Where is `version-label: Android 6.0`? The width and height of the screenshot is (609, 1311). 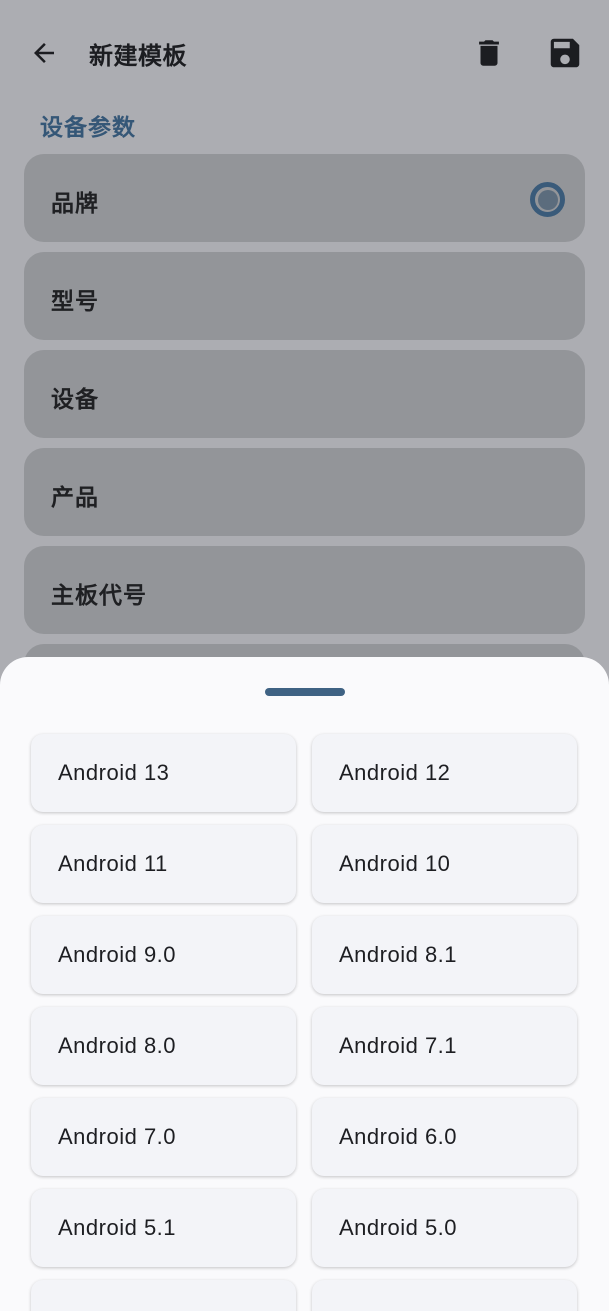 version-label: Android 6.0 is located at coordinates (398, 1136).